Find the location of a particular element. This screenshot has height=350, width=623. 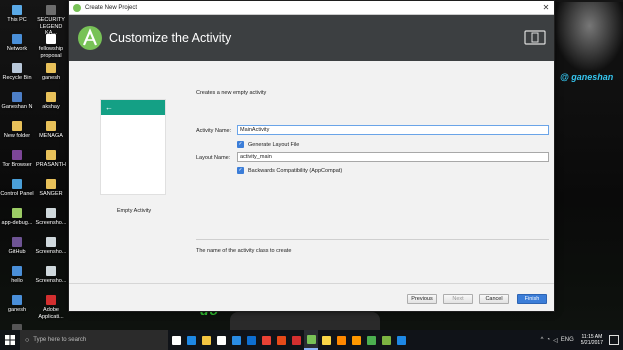

backwards-compat-checkbox: ✓ Backwards Compatibility (AppCompat) is located at coordinates (289, 170).